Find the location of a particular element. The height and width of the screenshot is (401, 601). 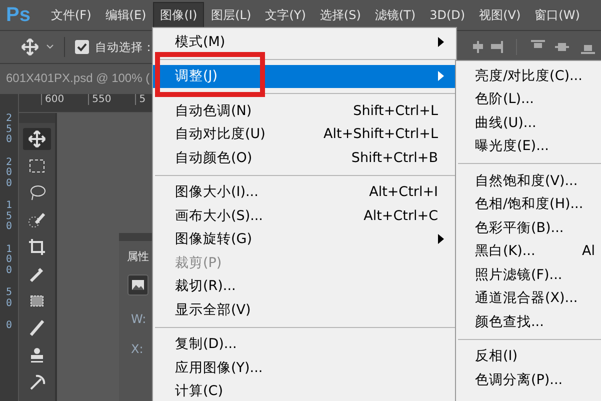

caret-icon is located at coordinates (50, 47).